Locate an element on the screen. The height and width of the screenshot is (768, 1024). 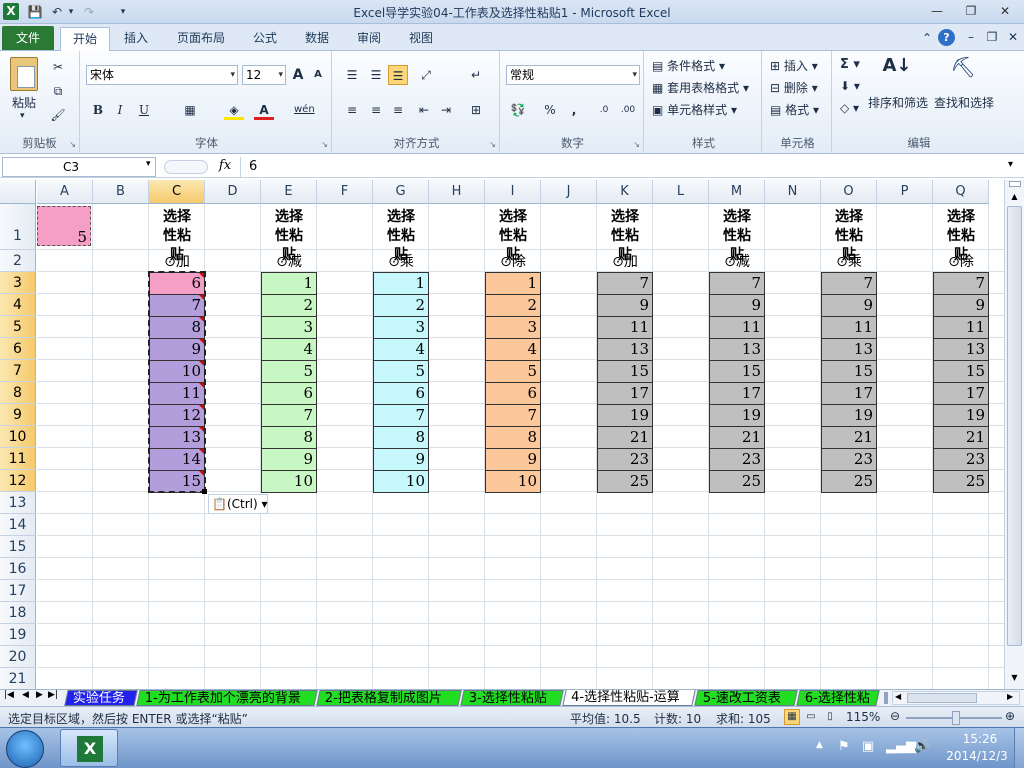
row-header-11: 11 is located at coordinates (18, 459).